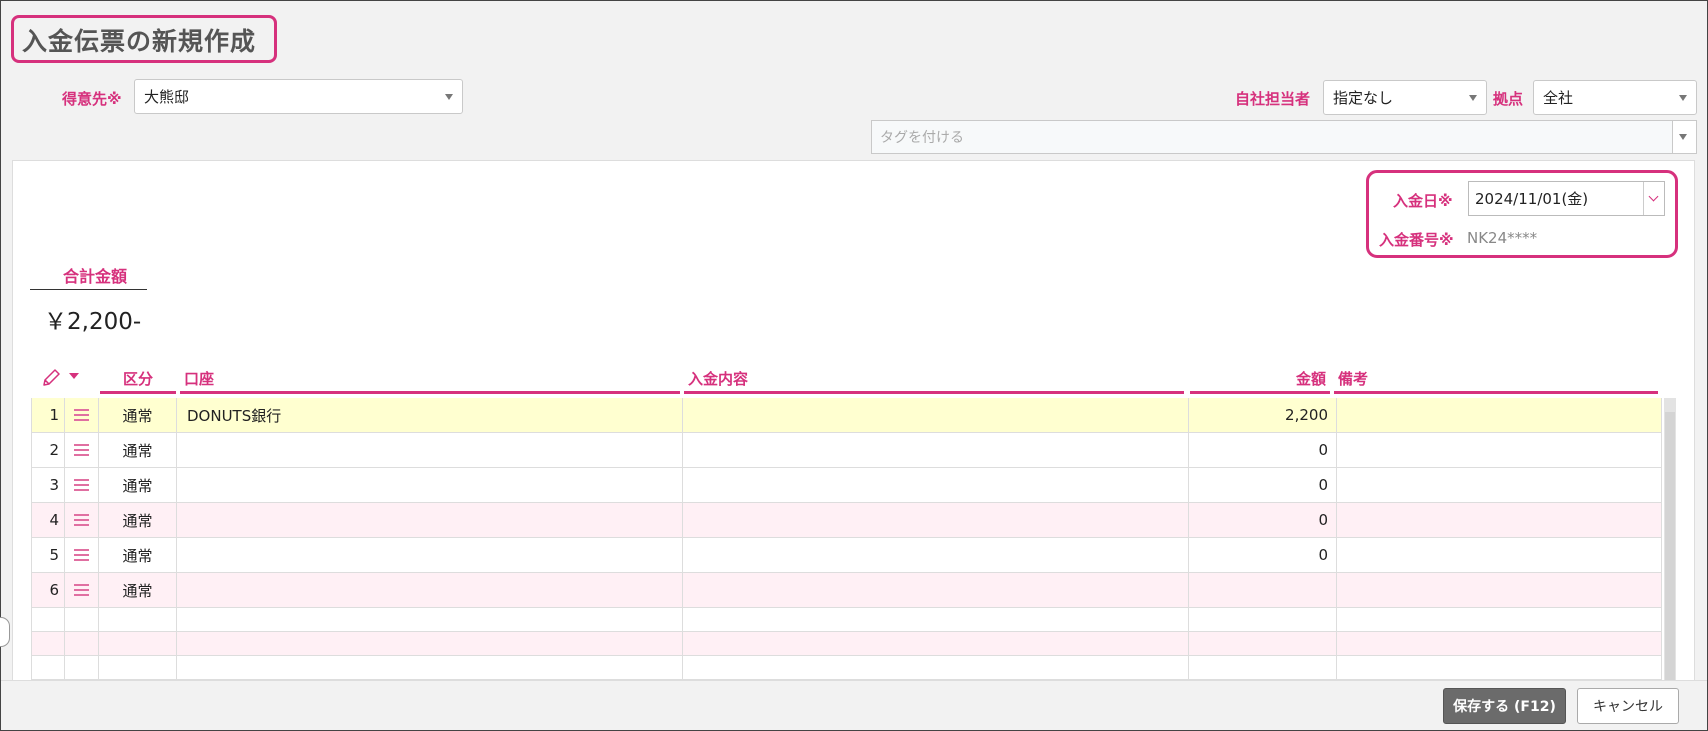 The width and height of the screenshot is (1708, 731). What do you see at coordinates (1532, 199) in the screenshot?
I see `date-value: 2024/11/01(金)` at bounding box center [1532, 199].